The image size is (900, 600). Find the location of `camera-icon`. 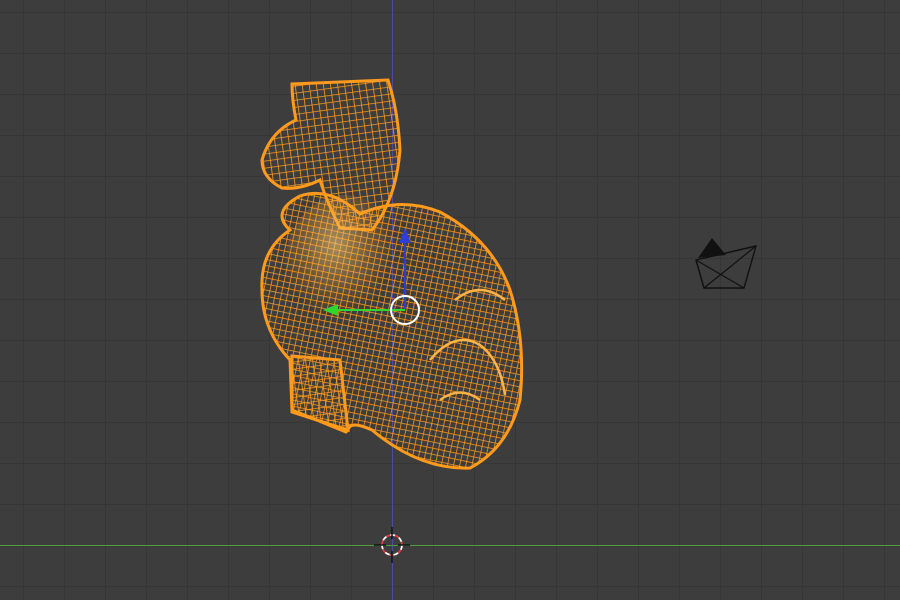

camera-icon is located at coordinates (726, 263).